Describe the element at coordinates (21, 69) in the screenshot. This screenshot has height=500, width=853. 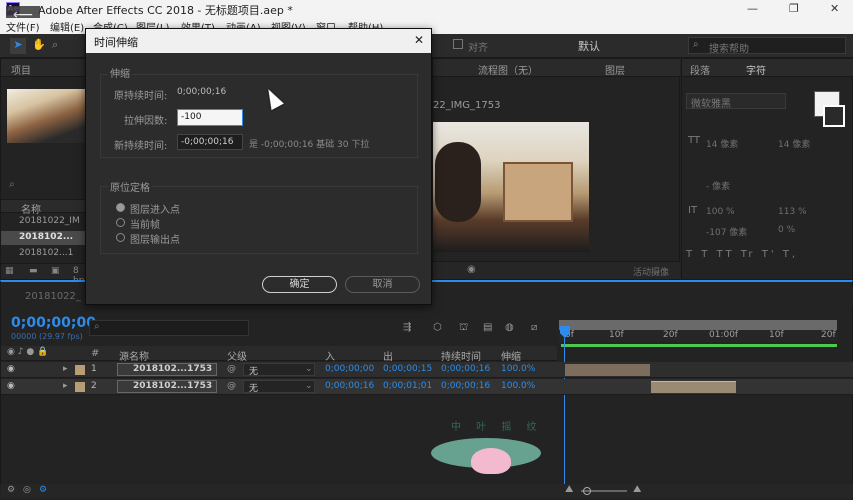
I see `project-tab: 项目` at that location.